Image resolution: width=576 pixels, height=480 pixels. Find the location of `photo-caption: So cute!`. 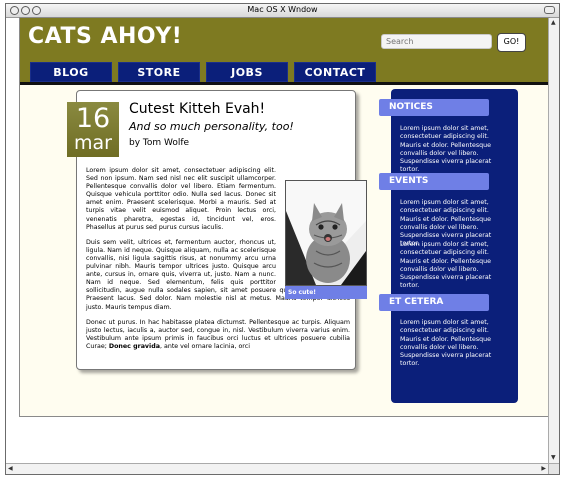

photo-caption: So cute! is located at coordinates (326, 292).